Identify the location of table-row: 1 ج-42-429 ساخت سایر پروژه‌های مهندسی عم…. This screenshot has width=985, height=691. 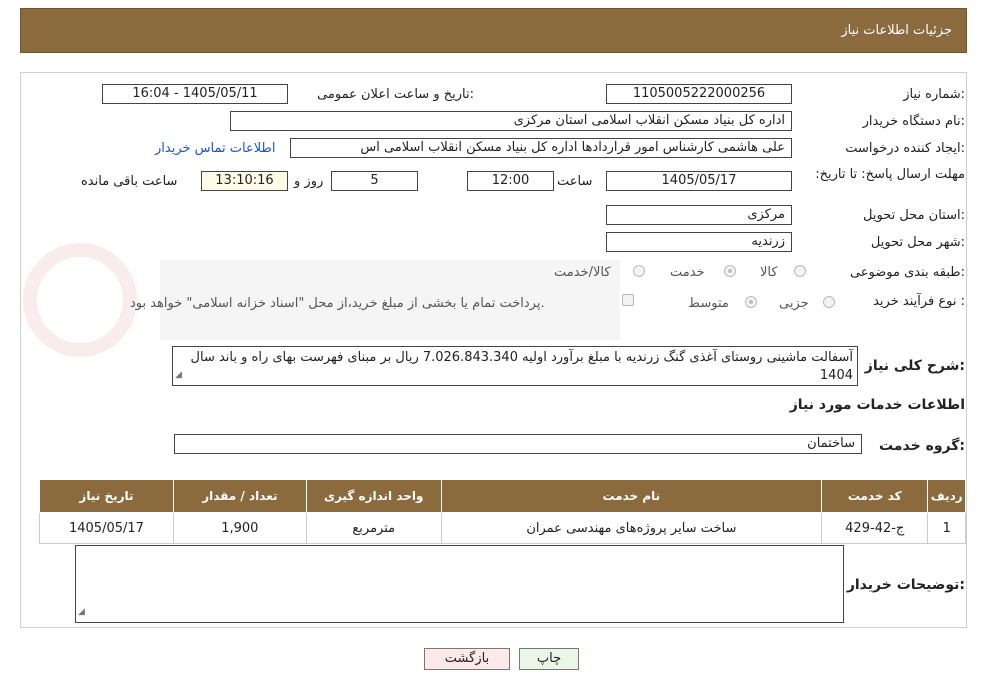
(502, 528).